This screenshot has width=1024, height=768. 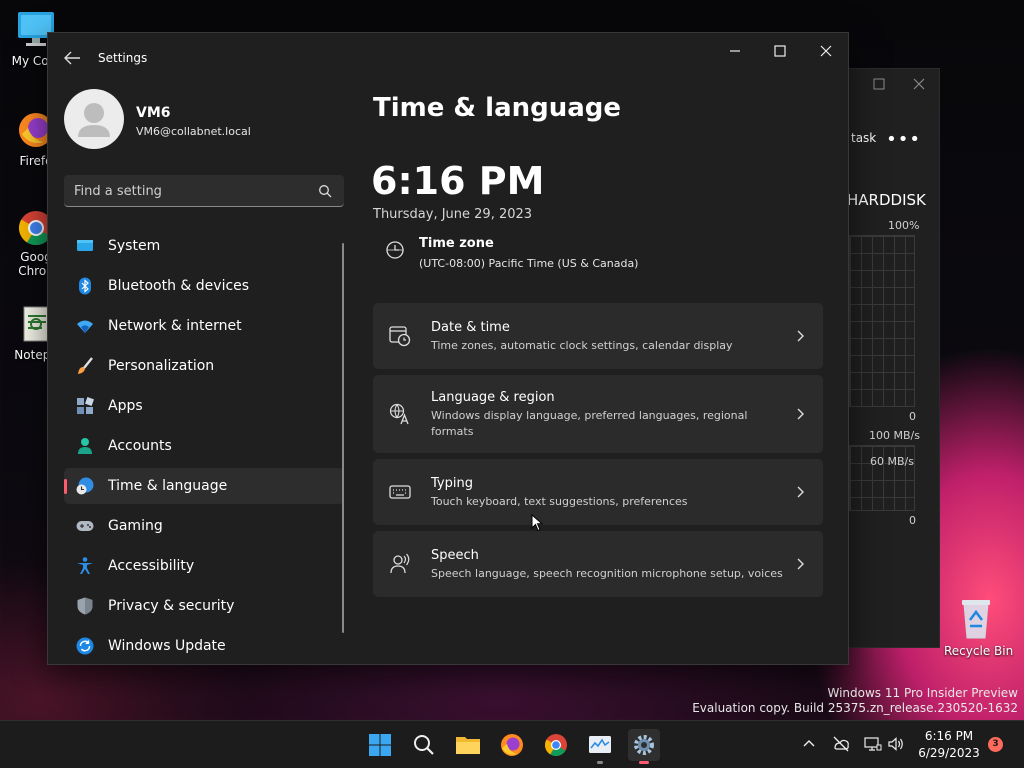 I want to click on nav-item-windows-update: Windows Update, so click(x=204, y=646).